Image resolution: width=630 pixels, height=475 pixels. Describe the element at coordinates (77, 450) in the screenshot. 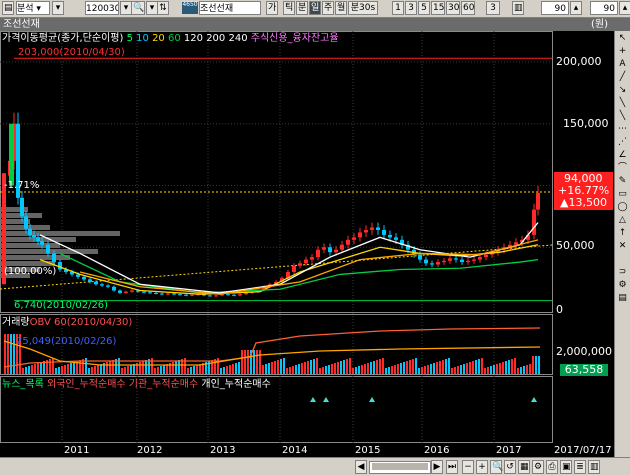

I see `x-tick-label: 2011` at that location.